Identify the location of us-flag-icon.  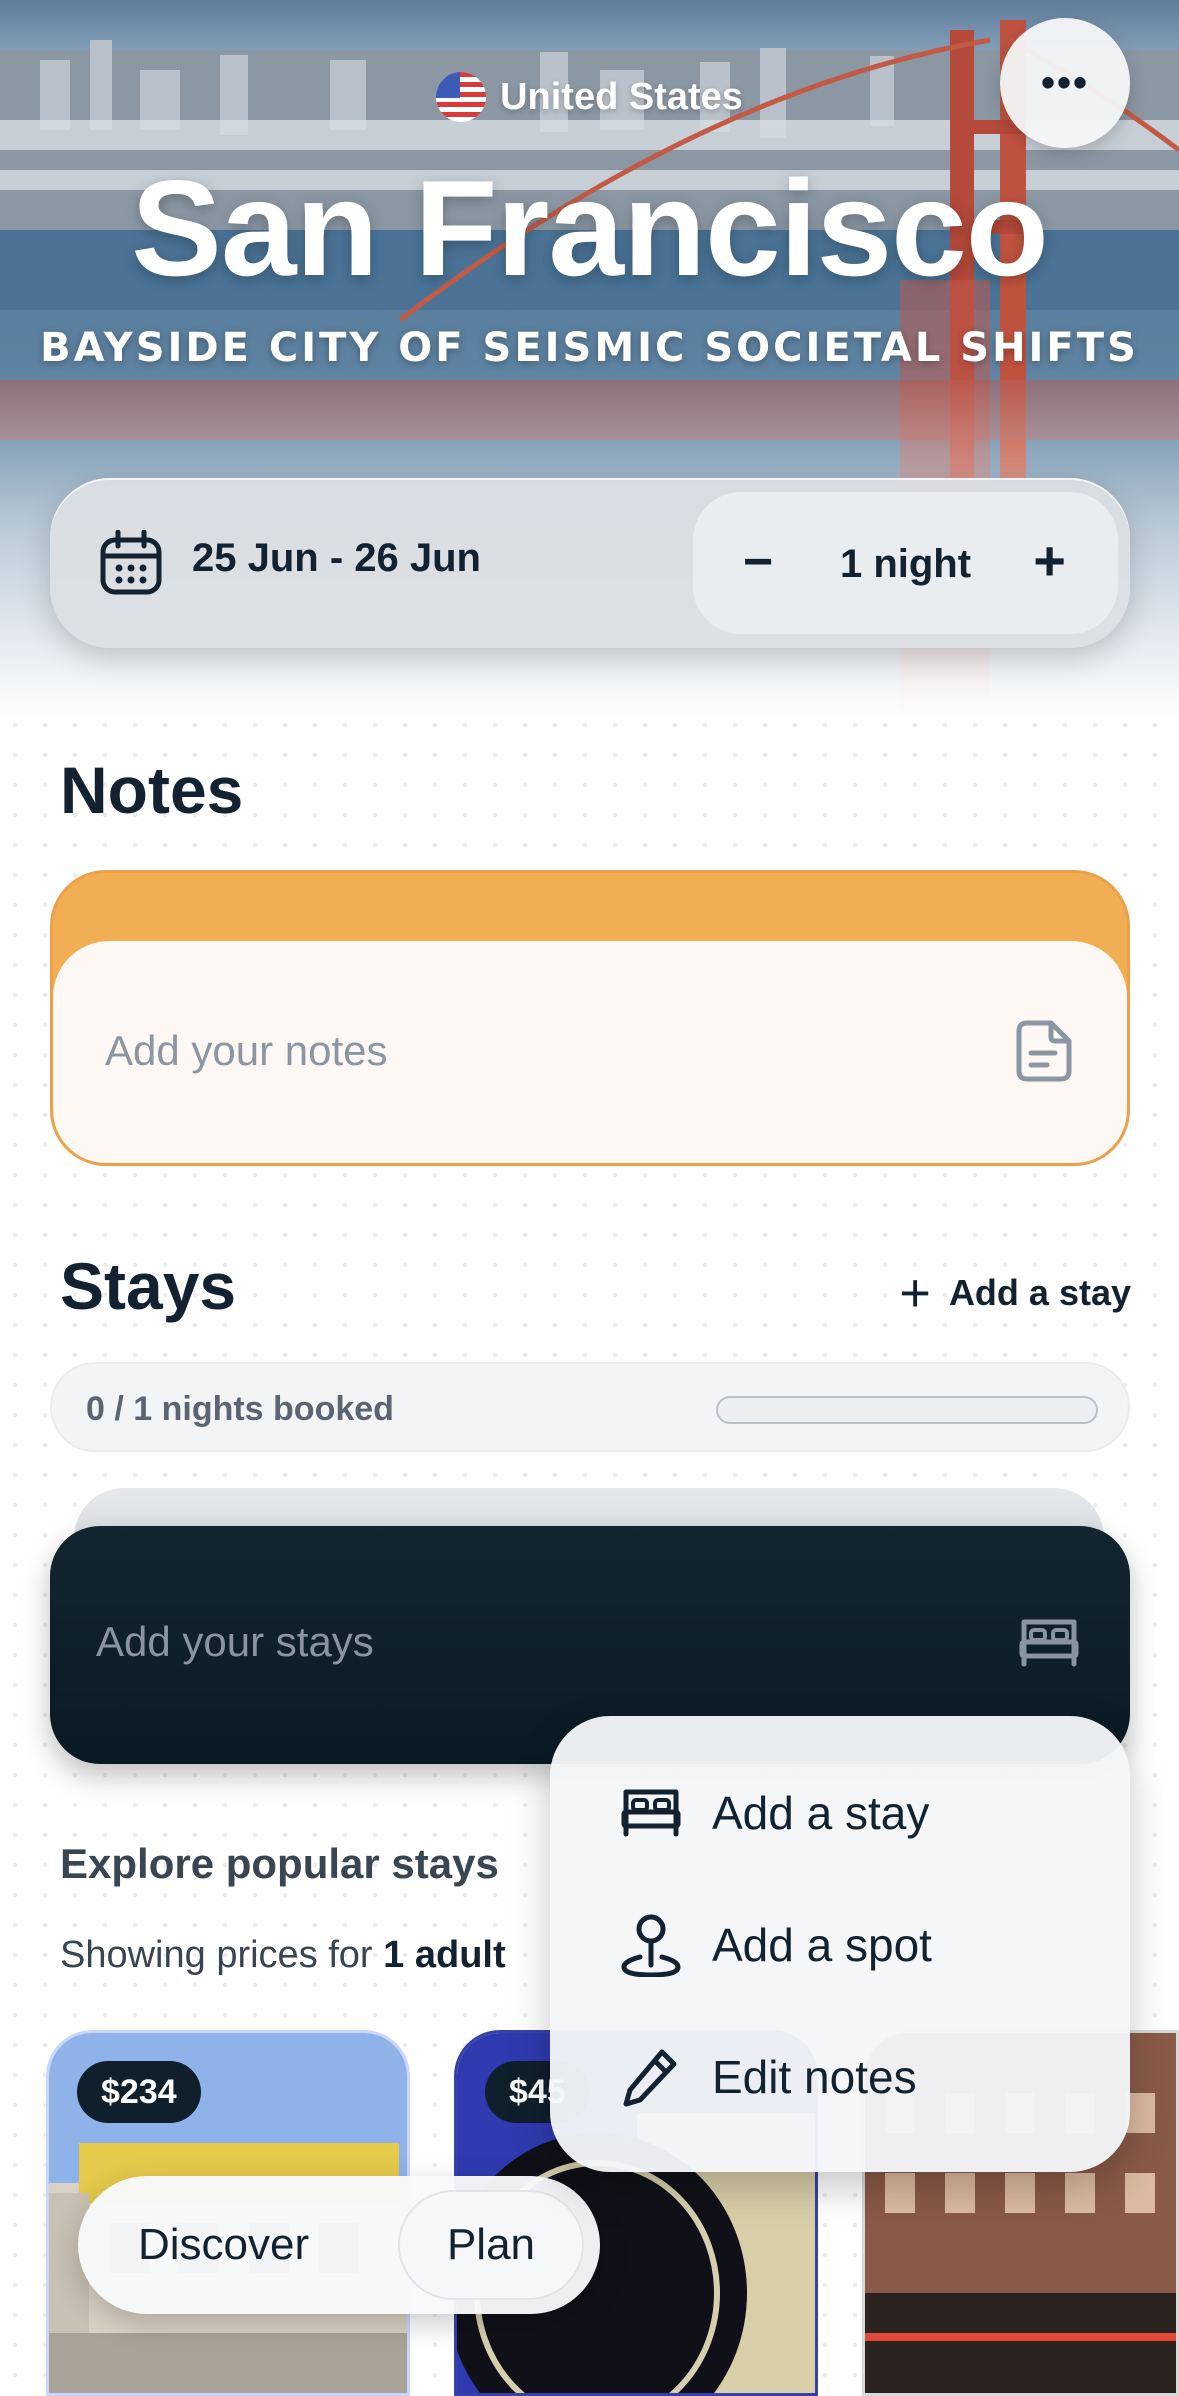
(461, 97).